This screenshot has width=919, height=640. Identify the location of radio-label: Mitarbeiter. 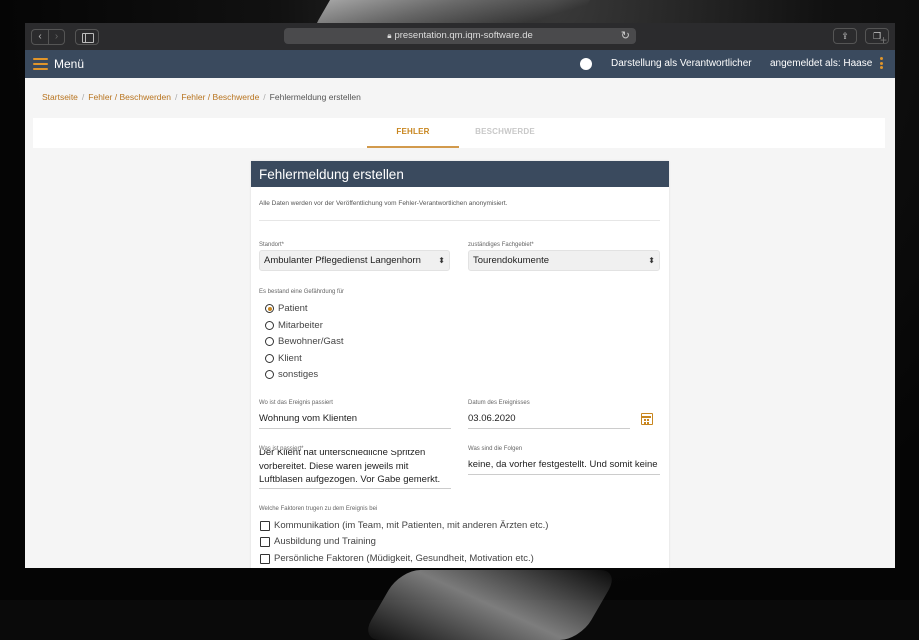
(300, 325).